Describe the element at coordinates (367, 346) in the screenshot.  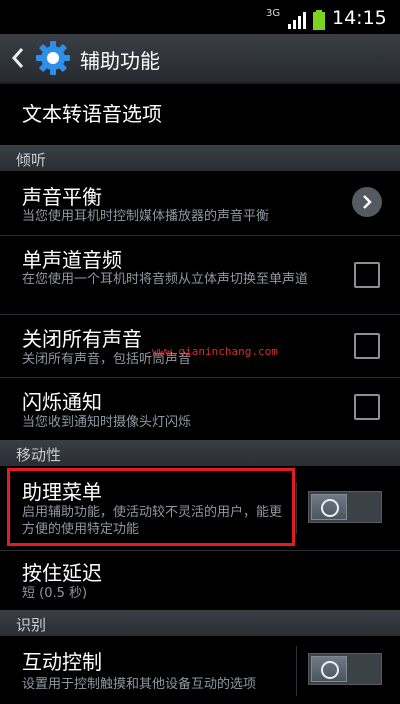
I see `mute-all-checkbox` at that location.